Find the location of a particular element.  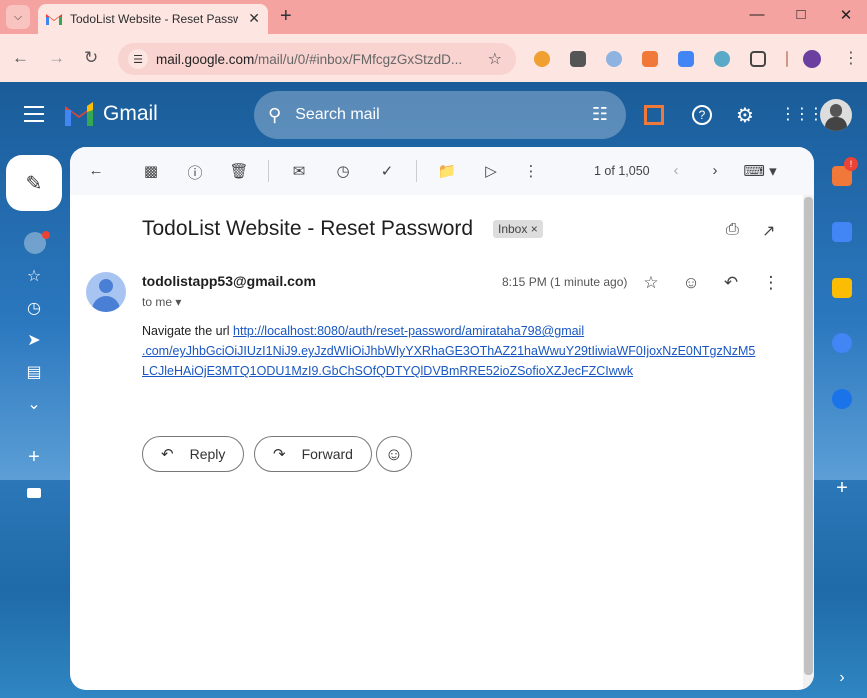

label-tag-icon is located at coordinates (34, 493).